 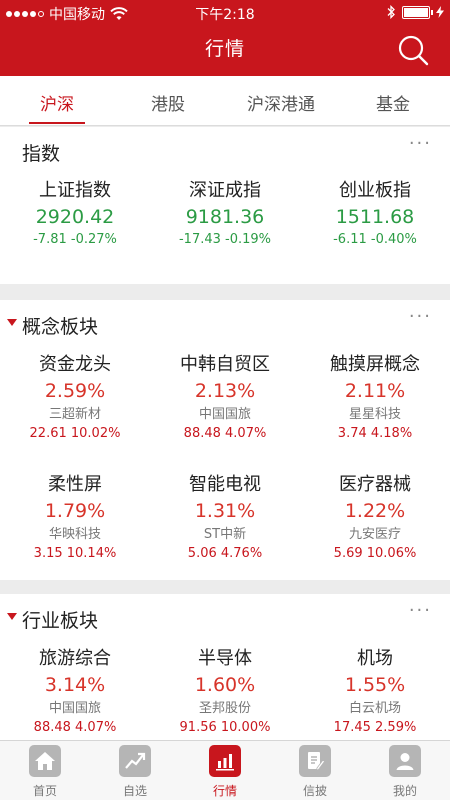 I want to click on leading-stock-name: 九安医疗, so click(x=374, y=534).